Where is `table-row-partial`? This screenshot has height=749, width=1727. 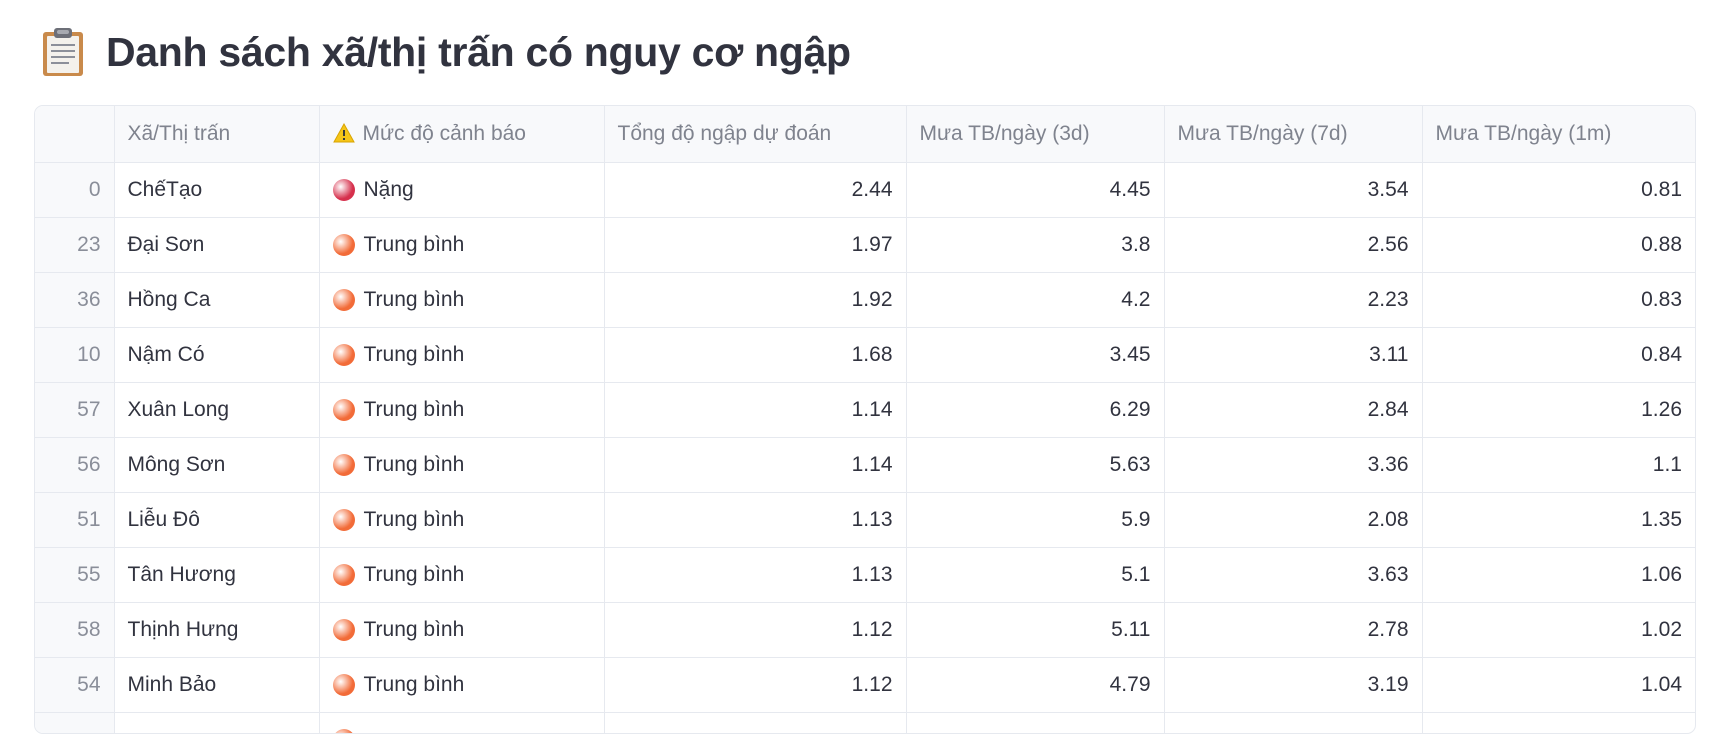
table-row-partial is located at coordinates (865, 722).